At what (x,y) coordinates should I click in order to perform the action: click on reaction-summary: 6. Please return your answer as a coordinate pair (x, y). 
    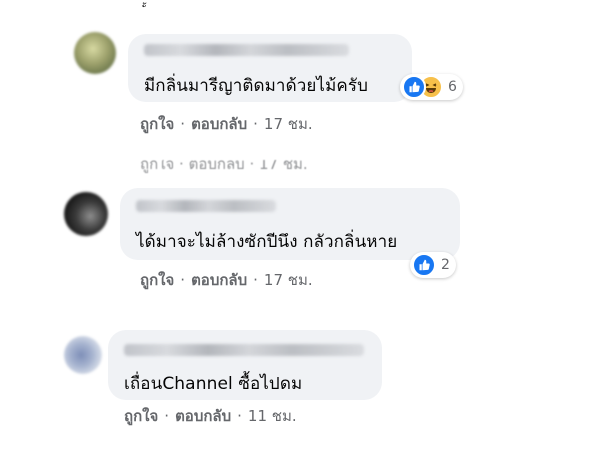
    Looking at the image, I should click on (431, 87).